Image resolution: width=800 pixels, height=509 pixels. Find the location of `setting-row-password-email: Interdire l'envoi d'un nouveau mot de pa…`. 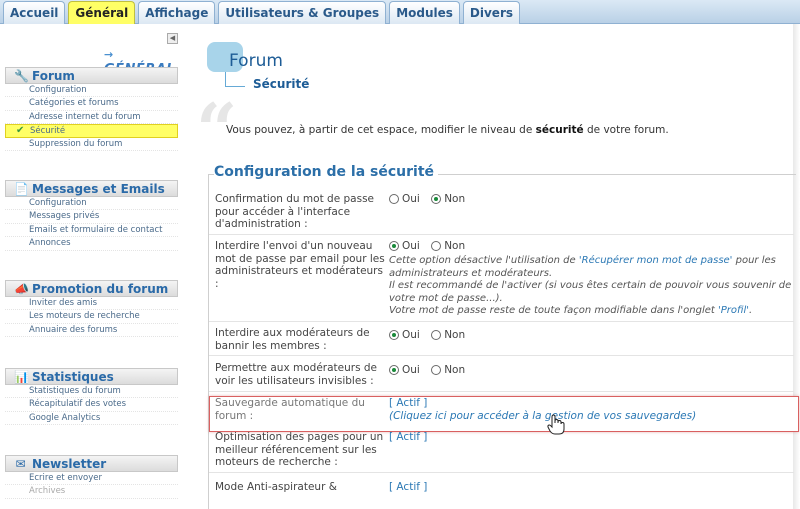

setting-row-password-email: Interdire l'envoi d'un nouveau mot de pa… is located at coordinates (501, 281).